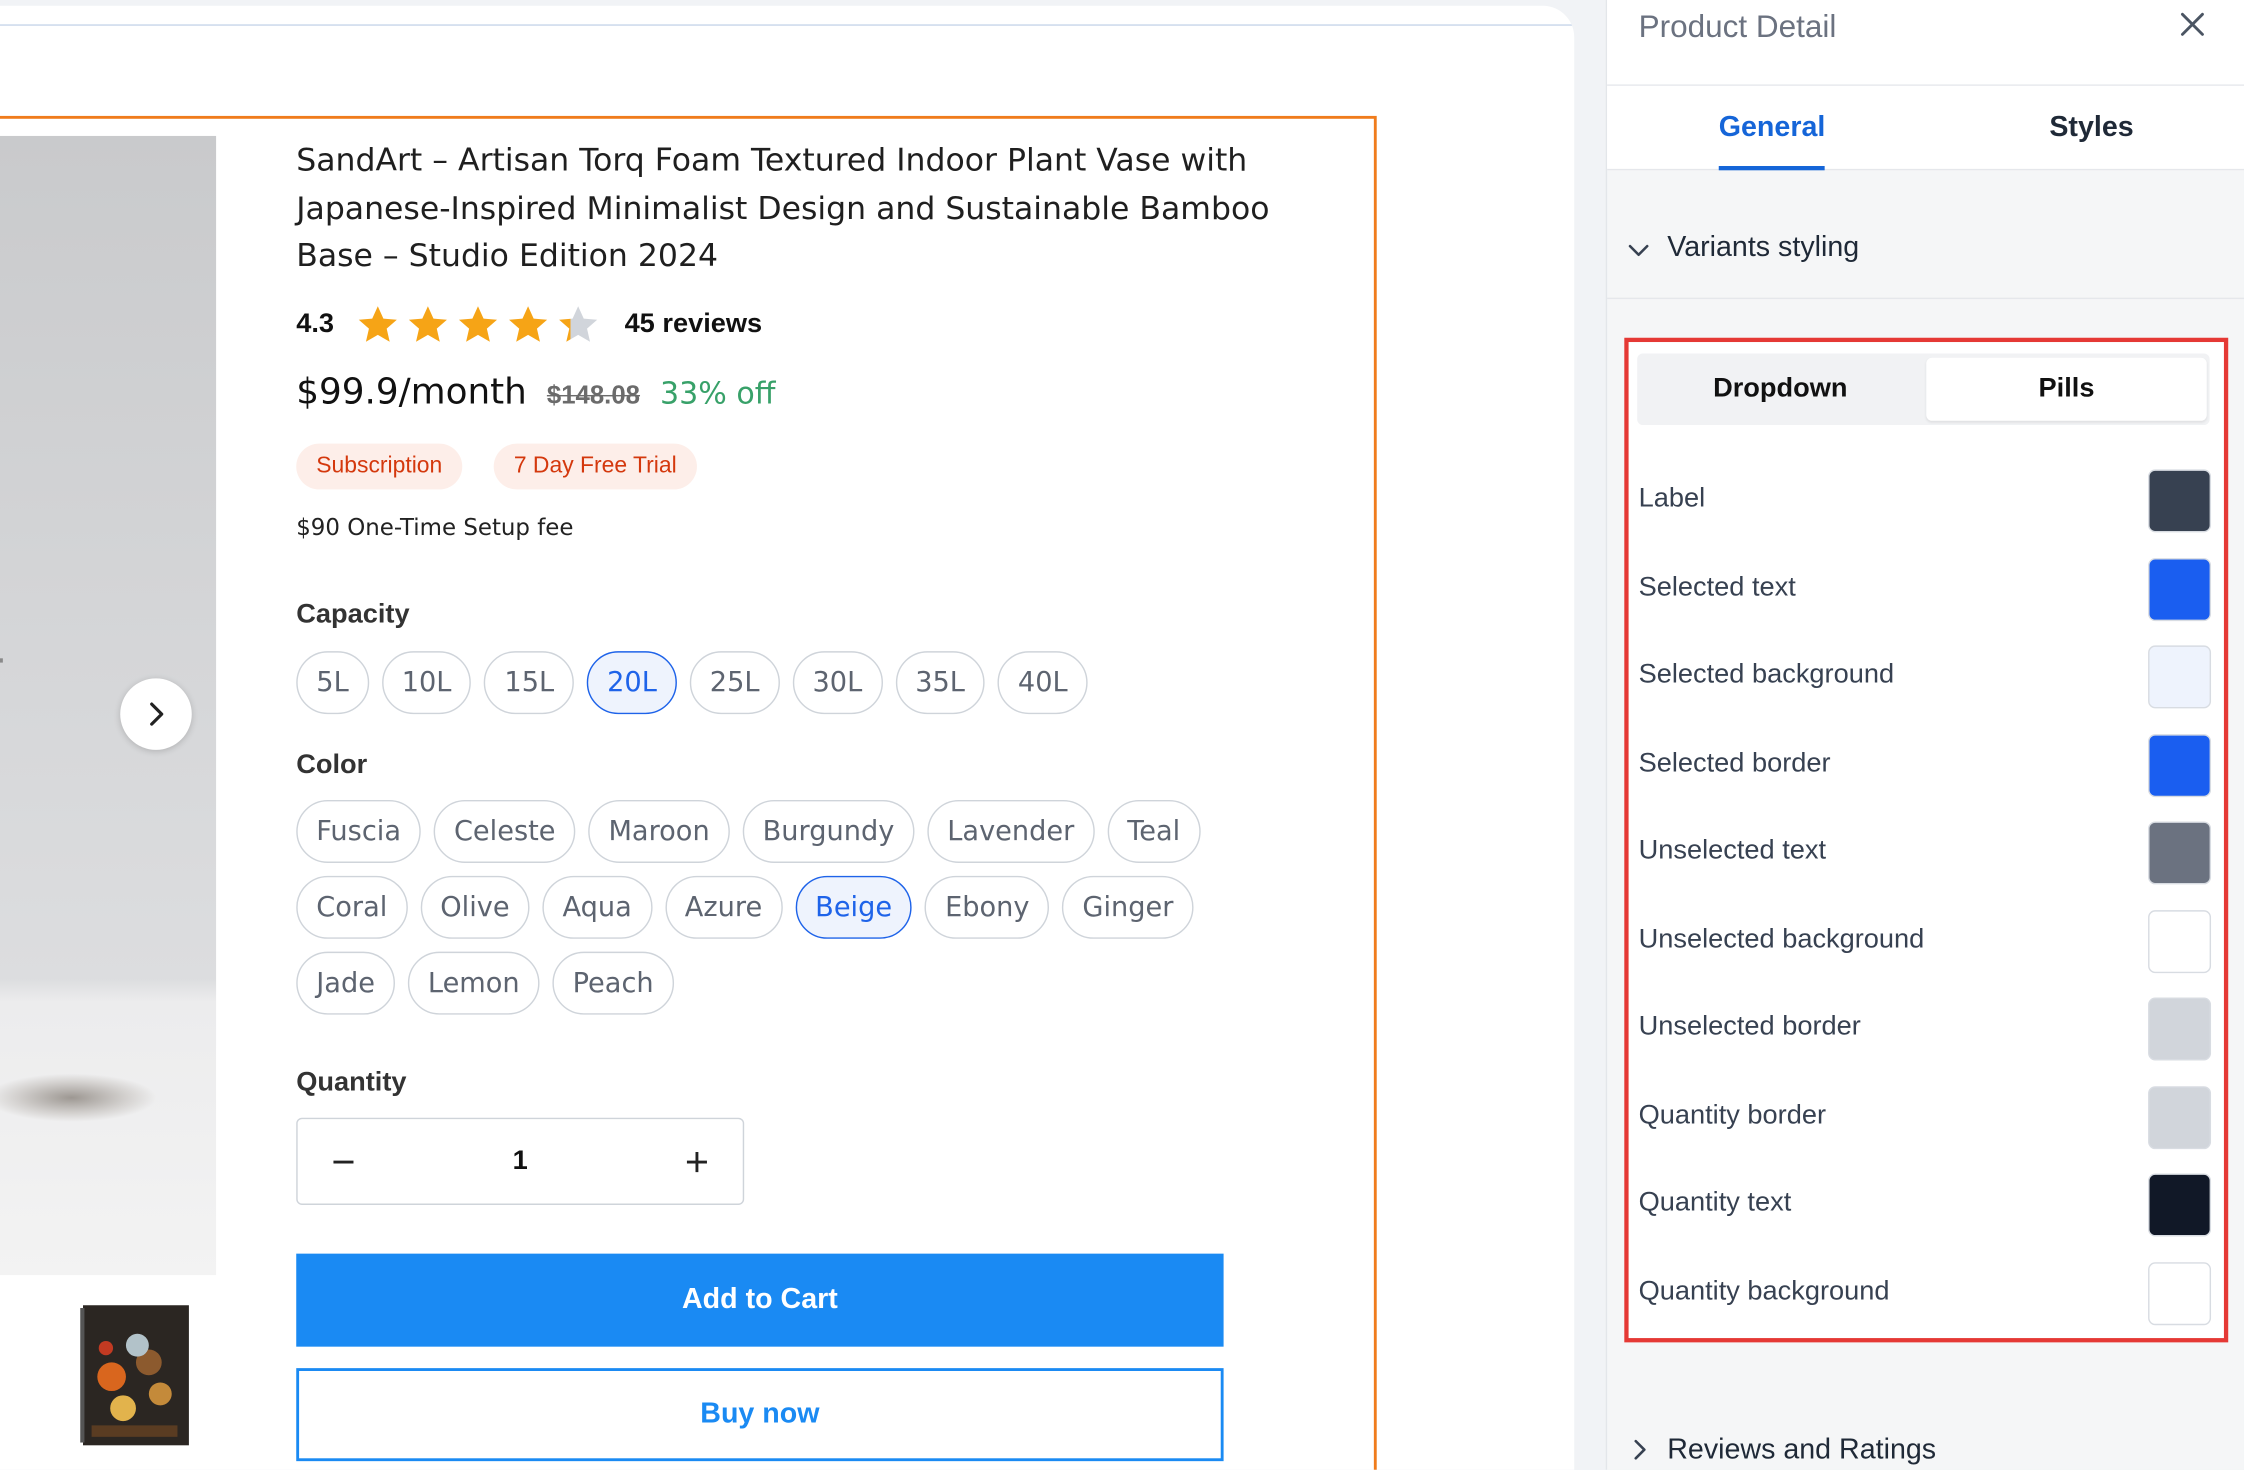  What do you see at coordinates (332, 764) in the screenshot?
I see `color-label: Color` at bounding box center [332, 764].